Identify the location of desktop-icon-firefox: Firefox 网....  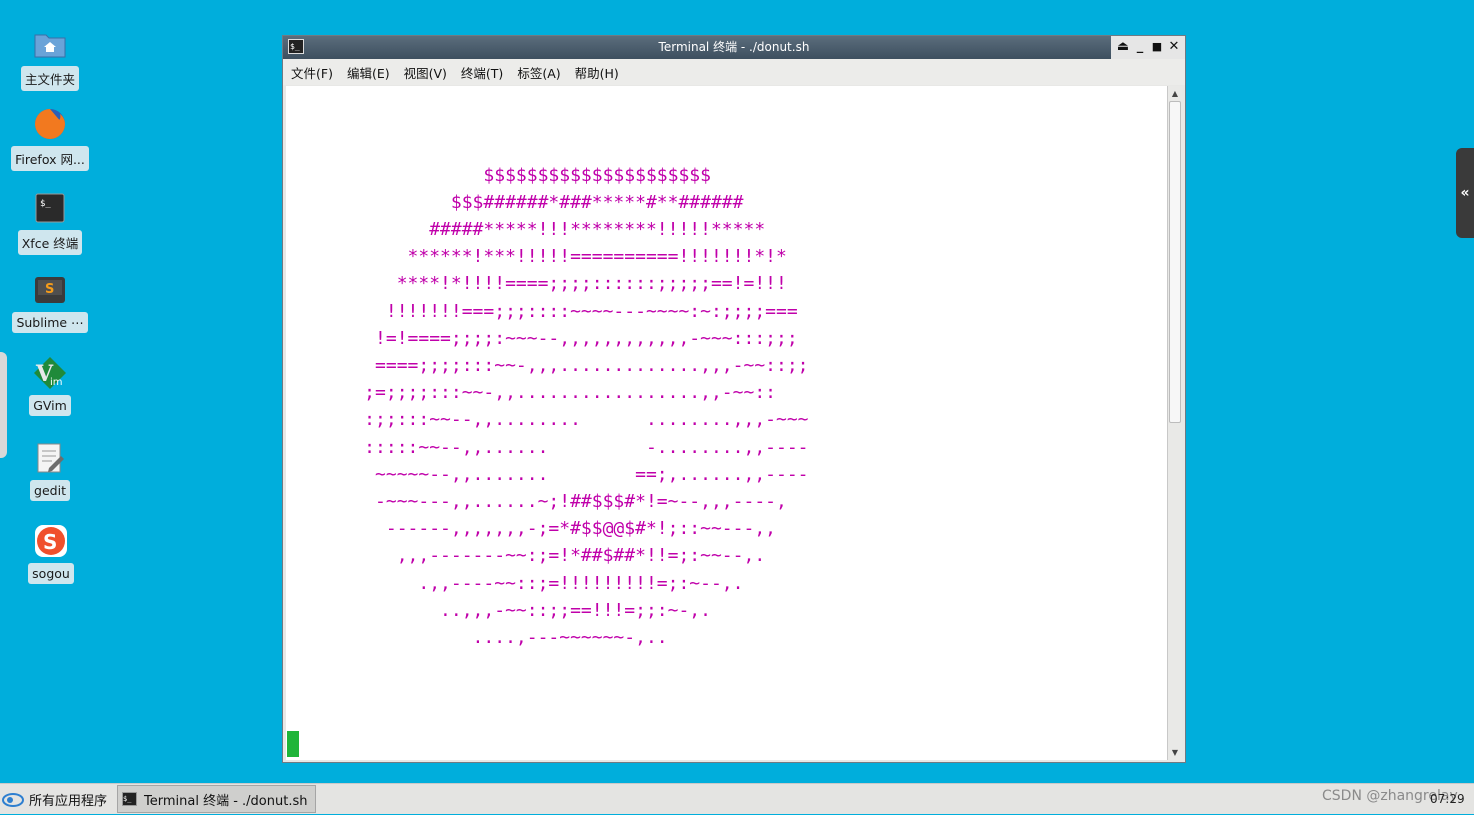
(50, 138).